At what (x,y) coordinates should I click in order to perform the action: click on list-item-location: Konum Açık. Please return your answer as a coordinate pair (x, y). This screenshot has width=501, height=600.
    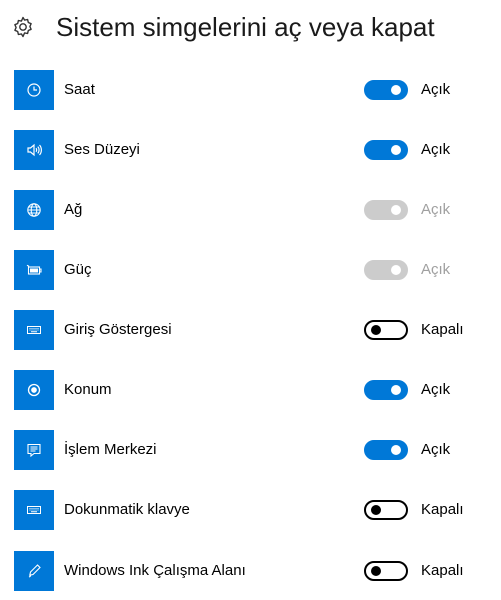
    Looking at the image, I should click on (250, 390).